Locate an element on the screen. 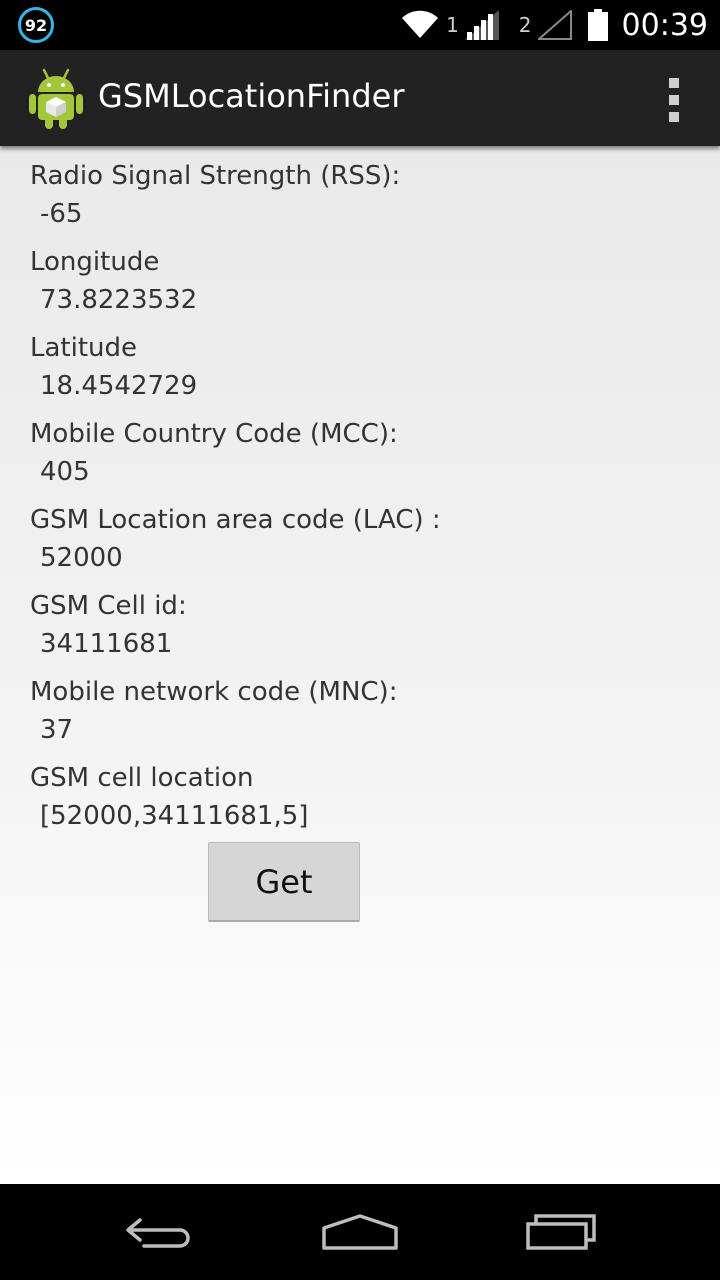 Image resolution: width=720 pixels, height=1280 pixels. field-rss: Radio Signal Strength (RSS): -65 is located at coordinates (215, 195).